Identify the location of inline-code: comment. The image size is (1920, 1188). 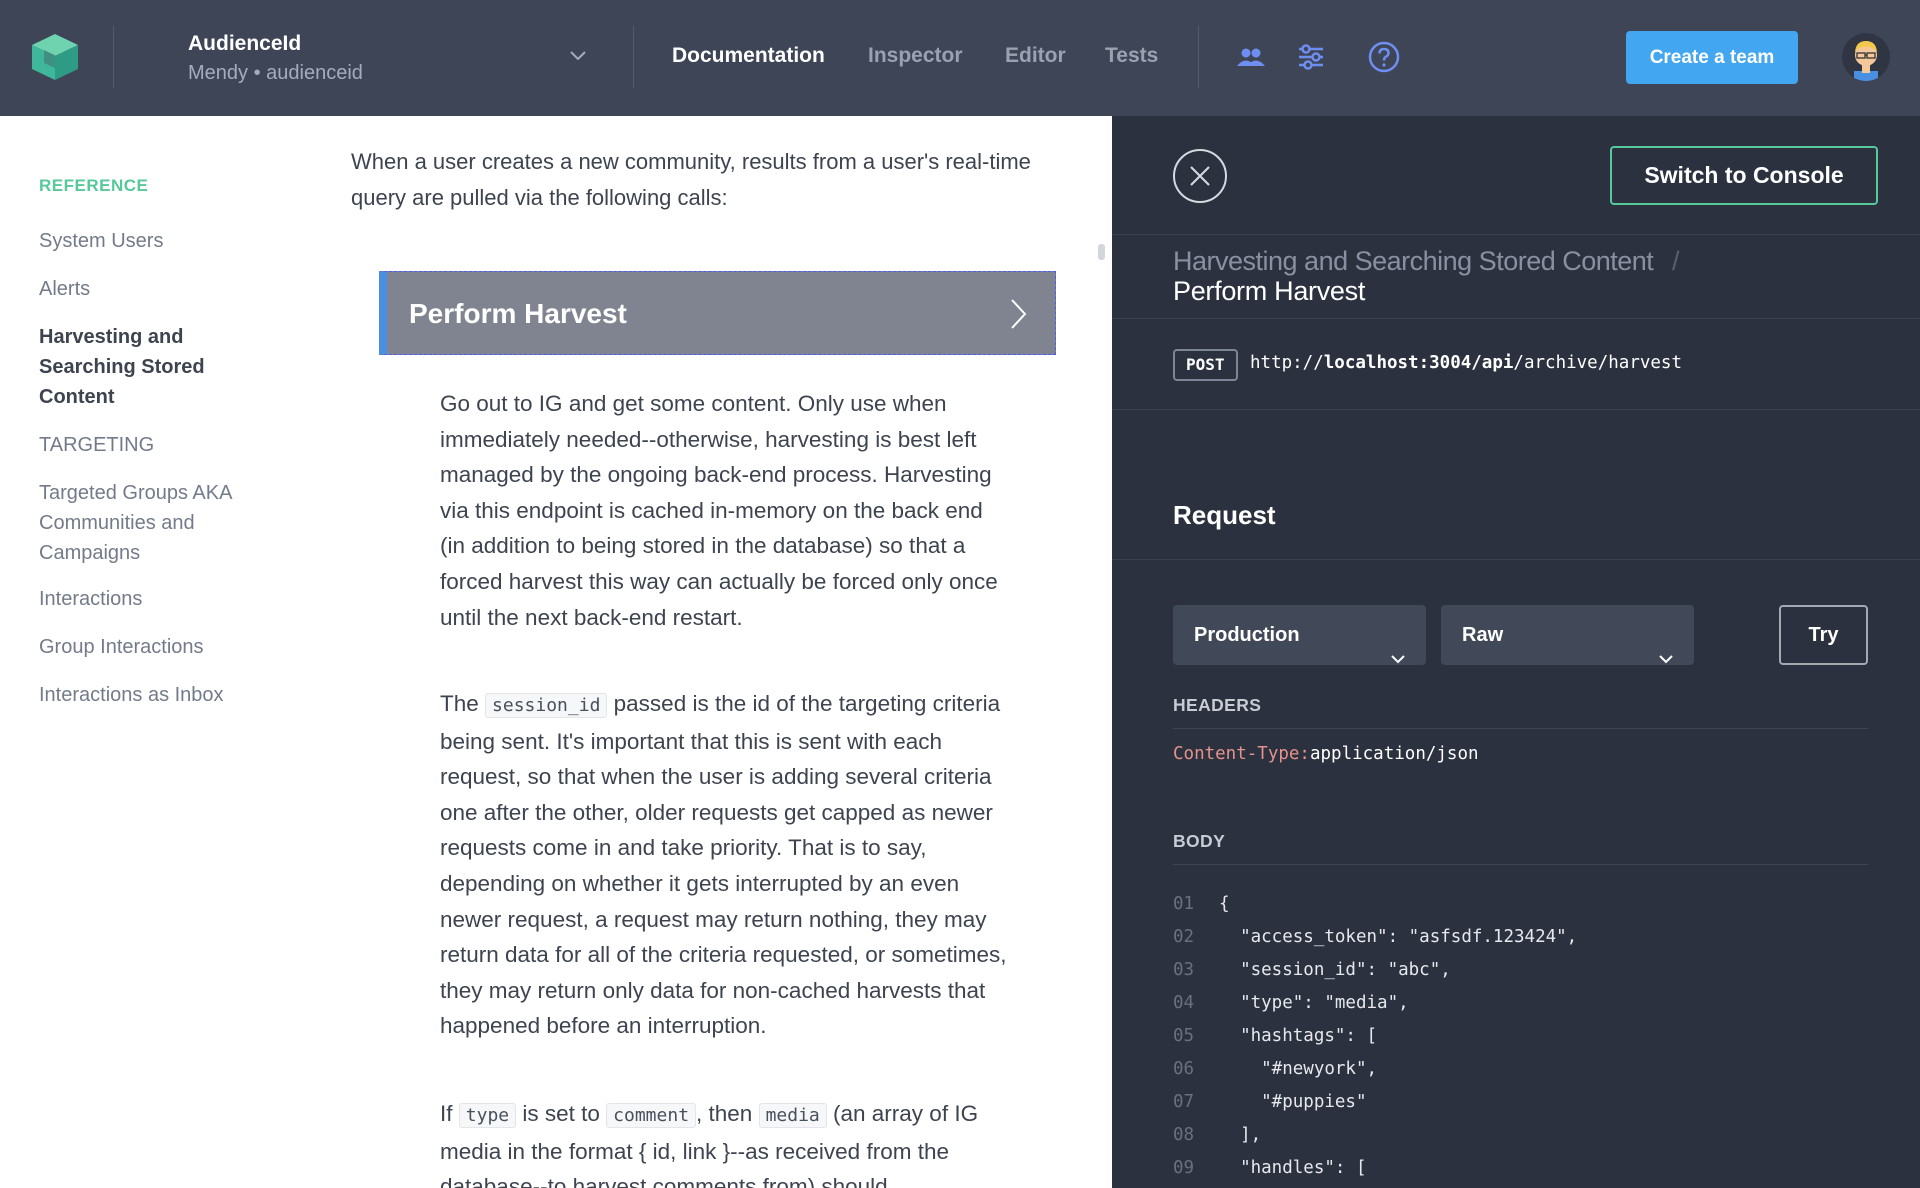
(651, 1115).